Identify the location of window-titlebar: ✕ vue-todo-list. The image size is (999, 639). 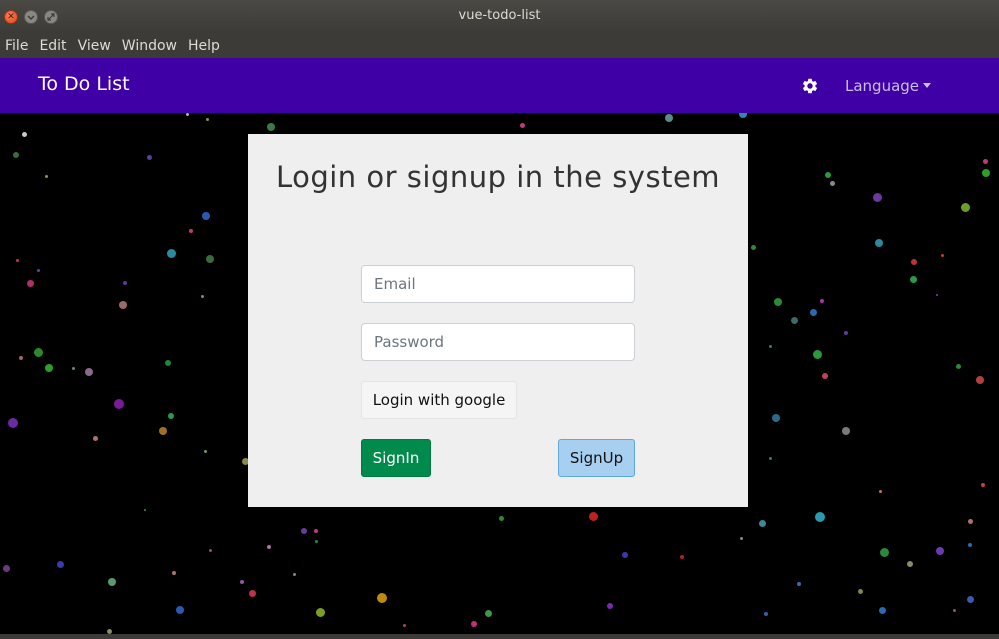
(499, 16).